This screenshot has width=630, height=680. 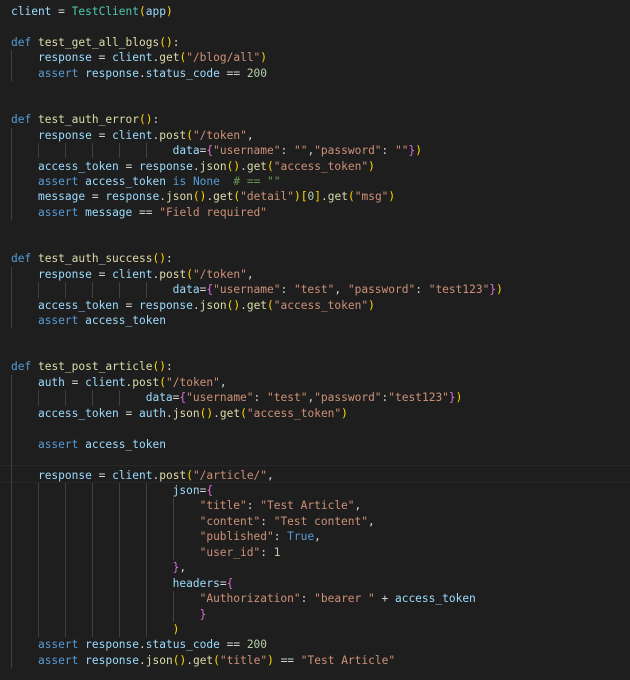 I want to click on code-token: ==, so click(x=233, y=73).